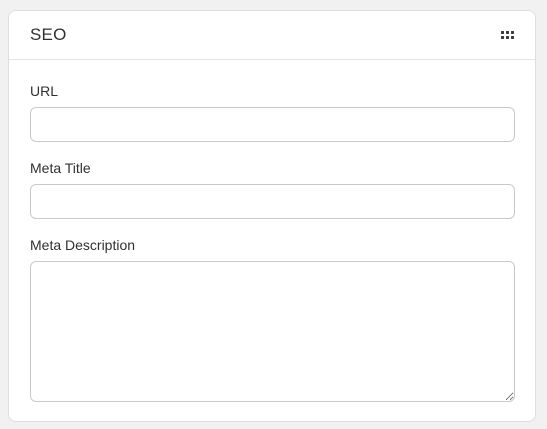 Image resolution: width=547 pixels, height=429 pixels. Describe the element at coordinates (272, 35) in the screenshot. I see `card-header: SEO` at that location.